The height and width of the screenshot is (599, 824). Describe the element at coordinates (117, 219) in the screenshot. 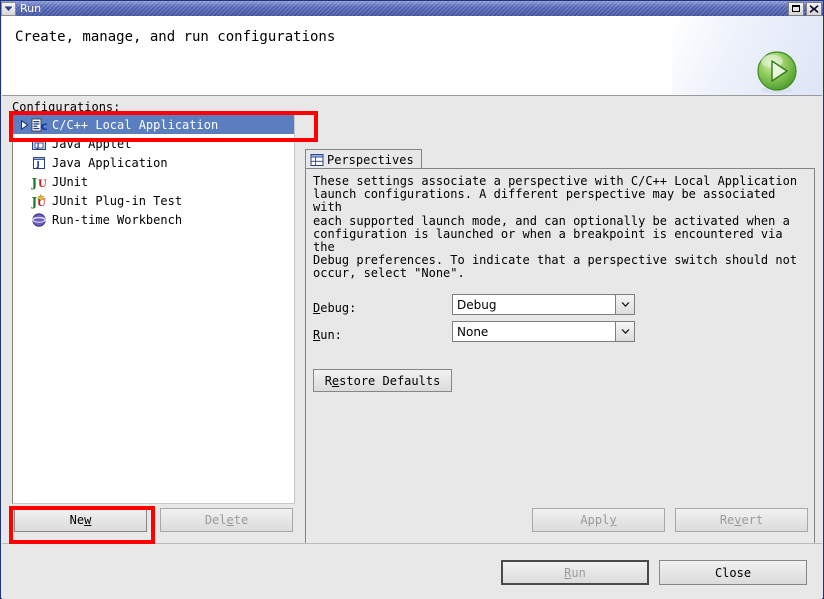

I see `tree-item-label: Run-time Workbench` at that location.